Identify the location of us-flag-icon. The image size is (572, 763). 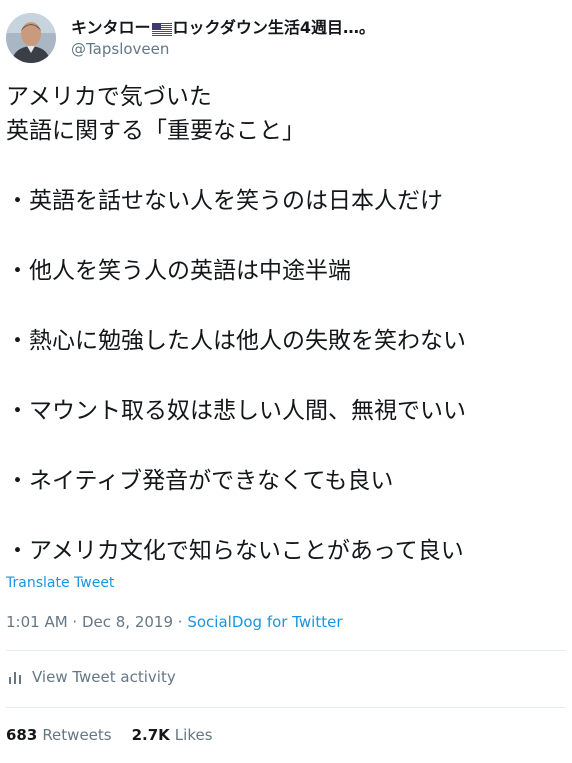
(161, 28).